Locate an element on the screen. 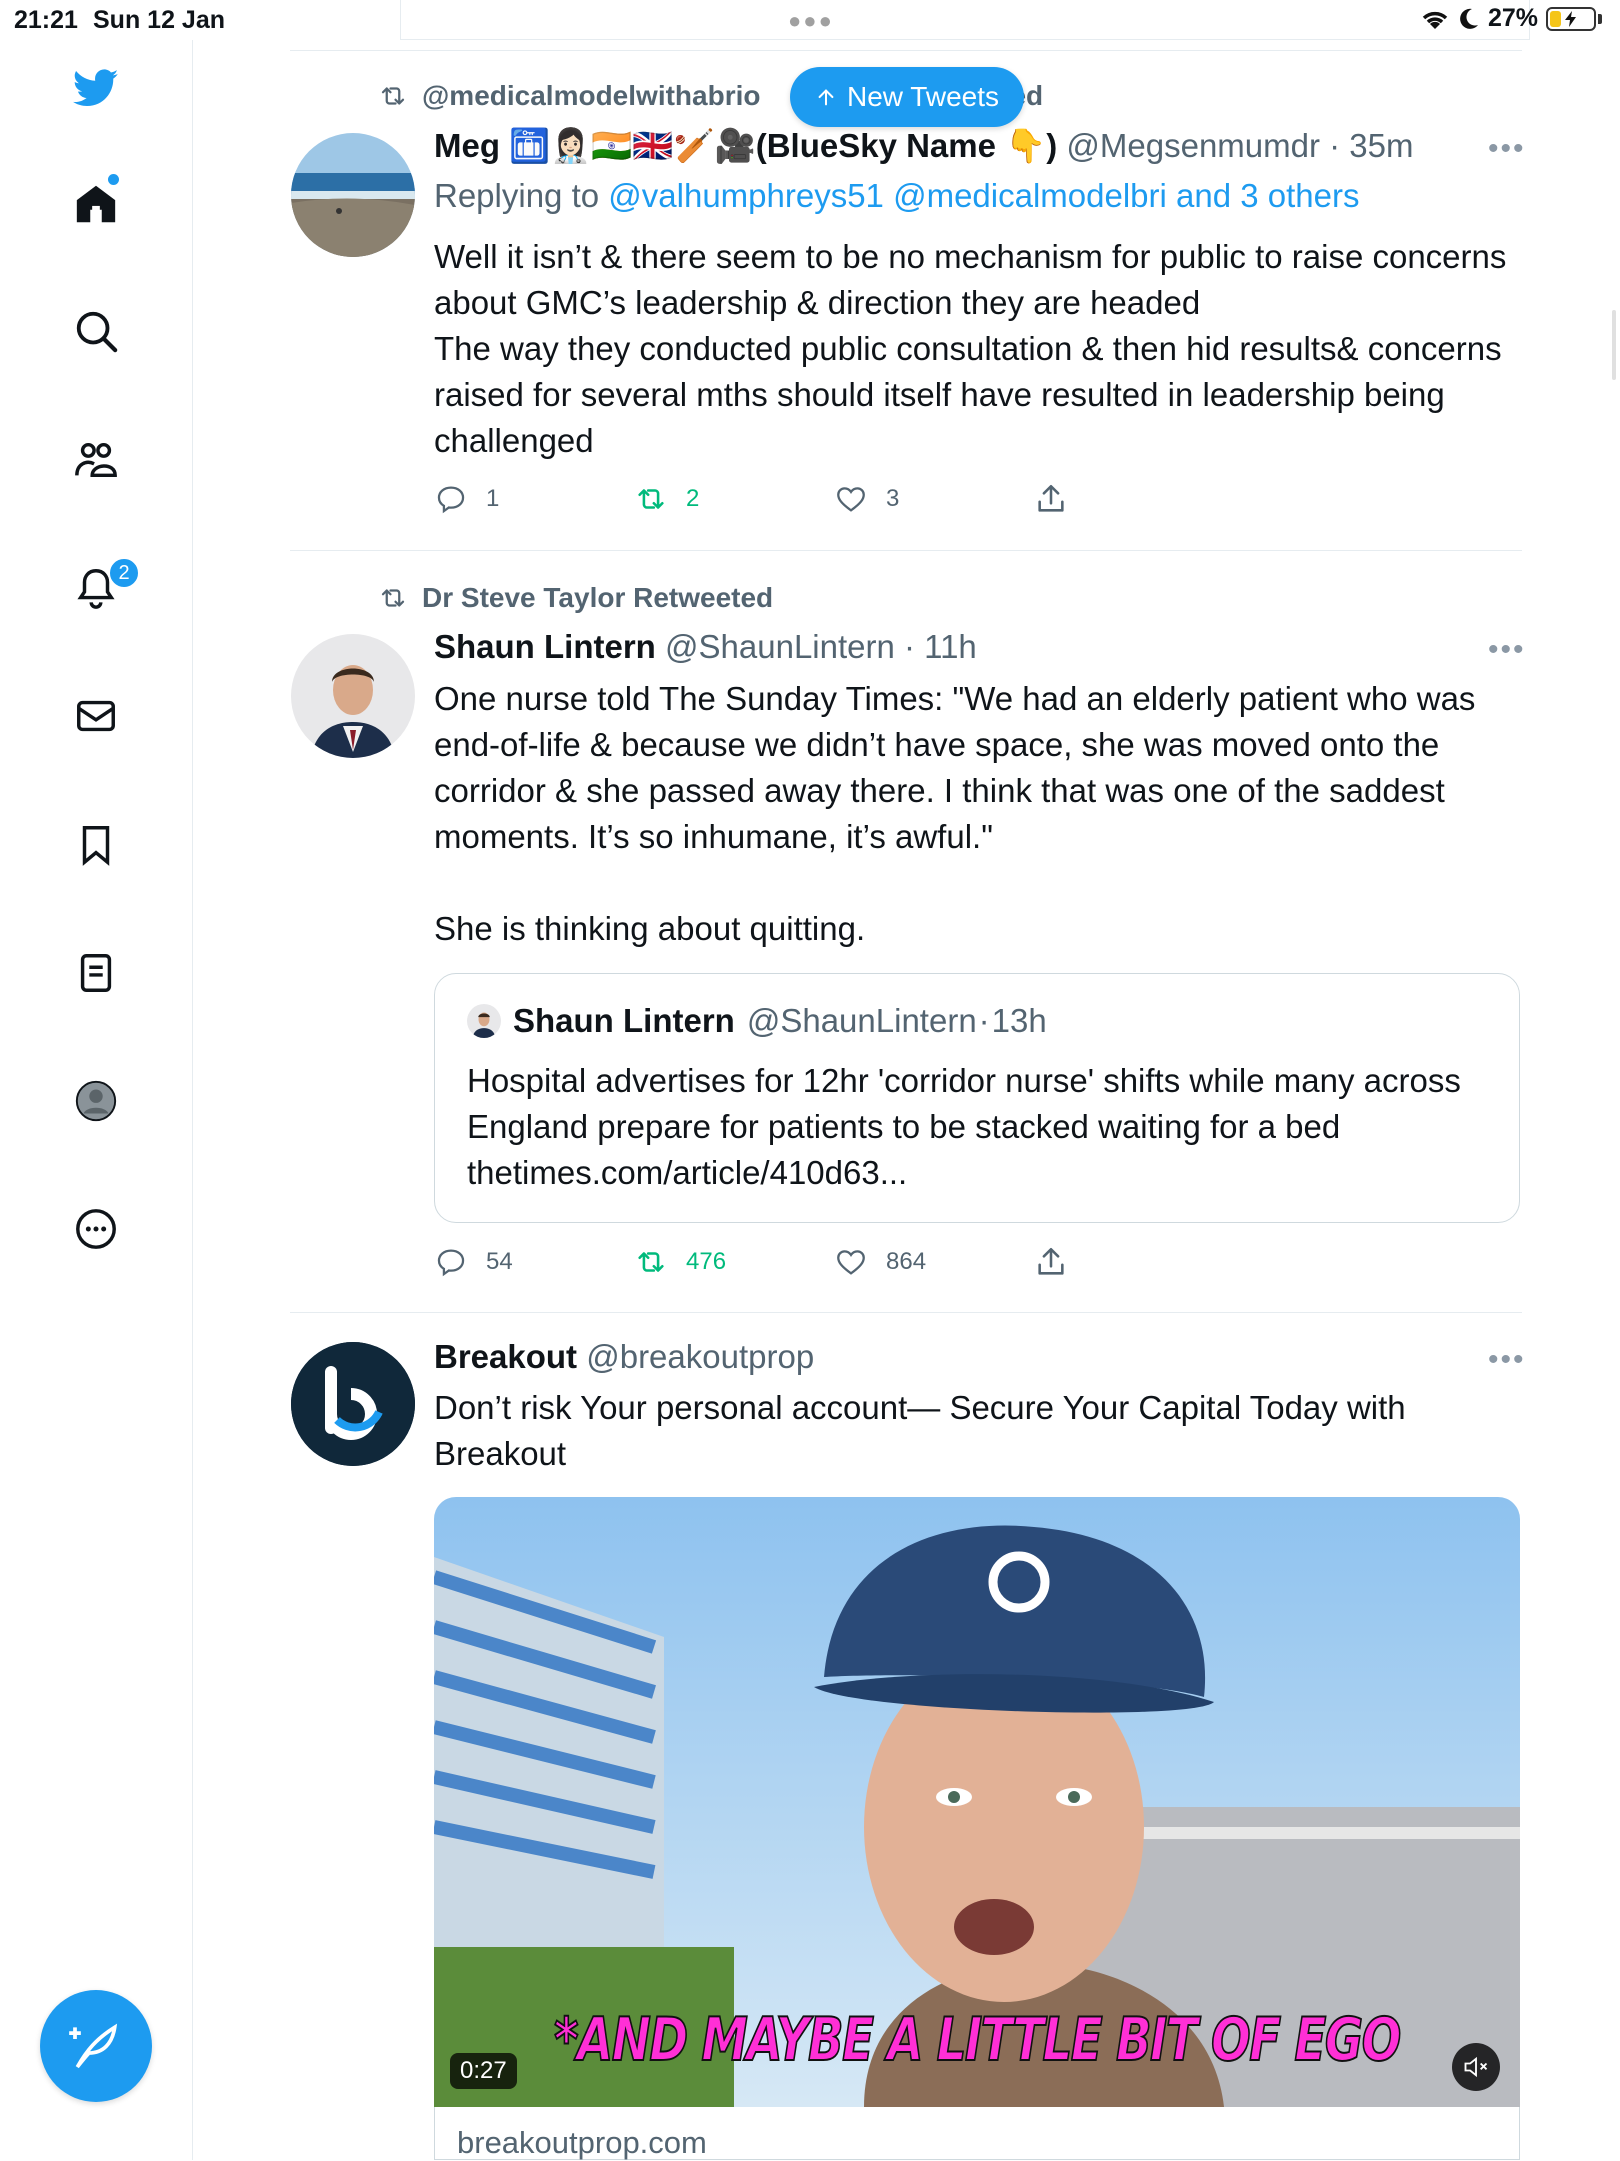 The width and height of the screenshot is (1620, 2161). battery-percent: 27% is located at coordinates (1512, 18).